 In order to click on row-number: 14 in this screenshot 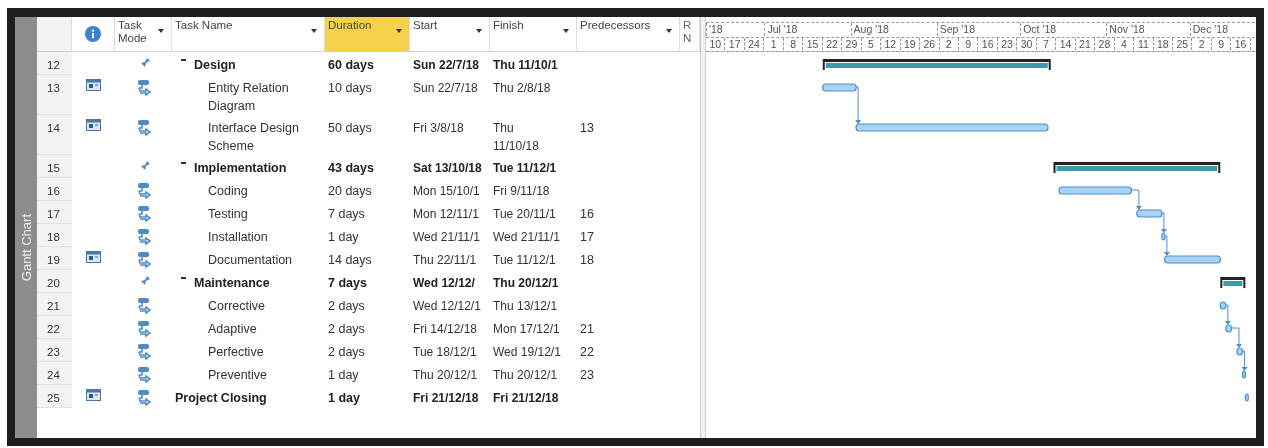, I will do `click(54, 135)`.